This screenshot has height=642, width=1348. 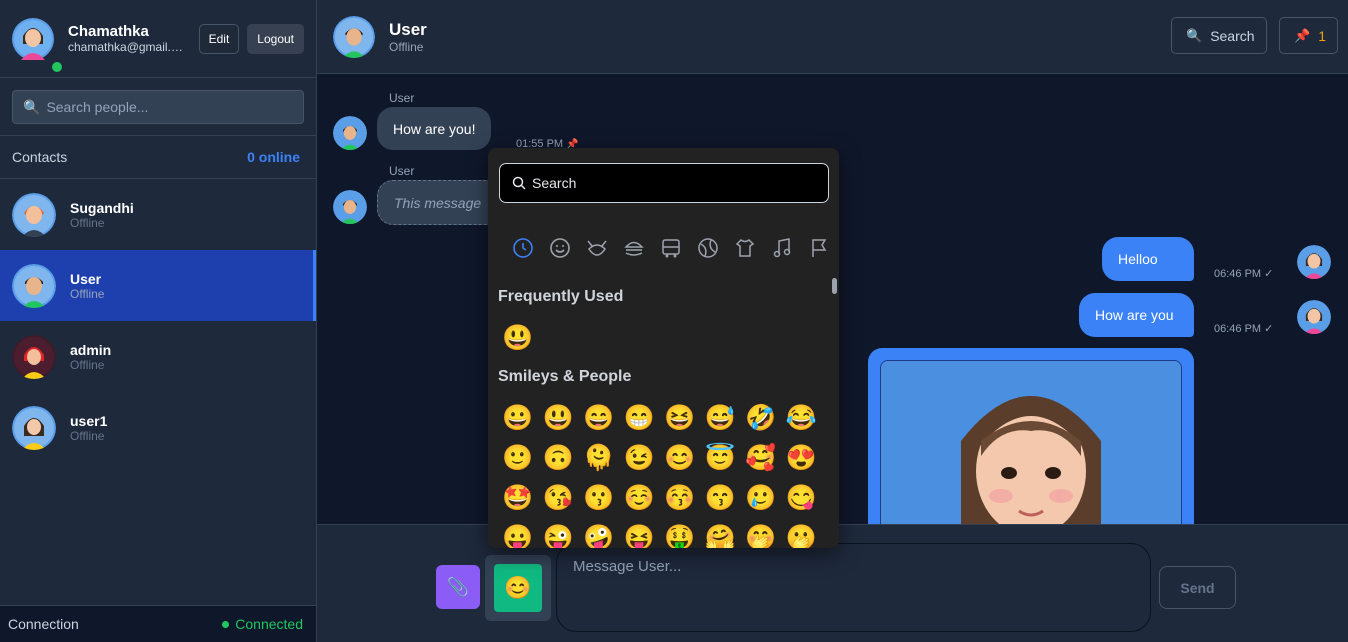 What do you see at coordinates (680, 418) in the screenshot?
I see `emoji-item: 😆` at bounding box center [680, 418].